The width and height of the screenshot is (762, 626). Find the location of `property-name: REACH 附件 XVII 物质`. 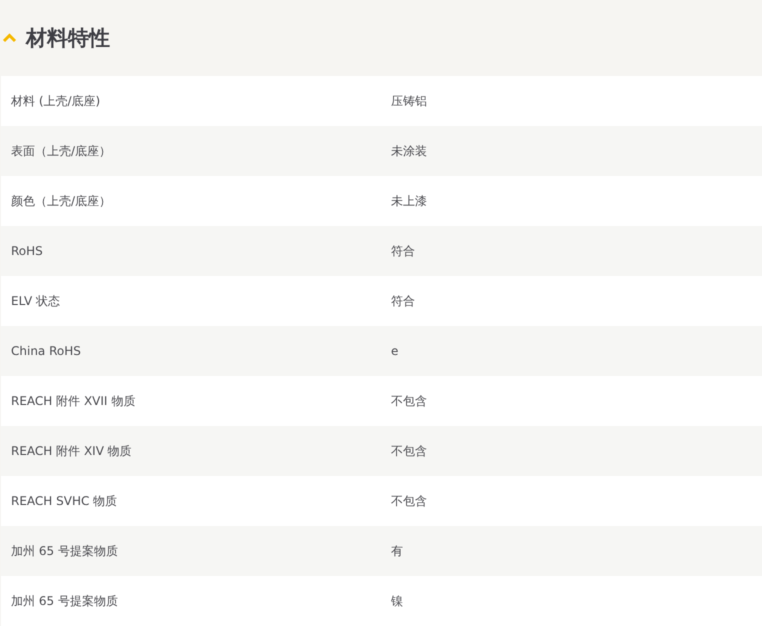

property-name: REACH 附件 XVII 物质 is located at coordinates (73, 401).